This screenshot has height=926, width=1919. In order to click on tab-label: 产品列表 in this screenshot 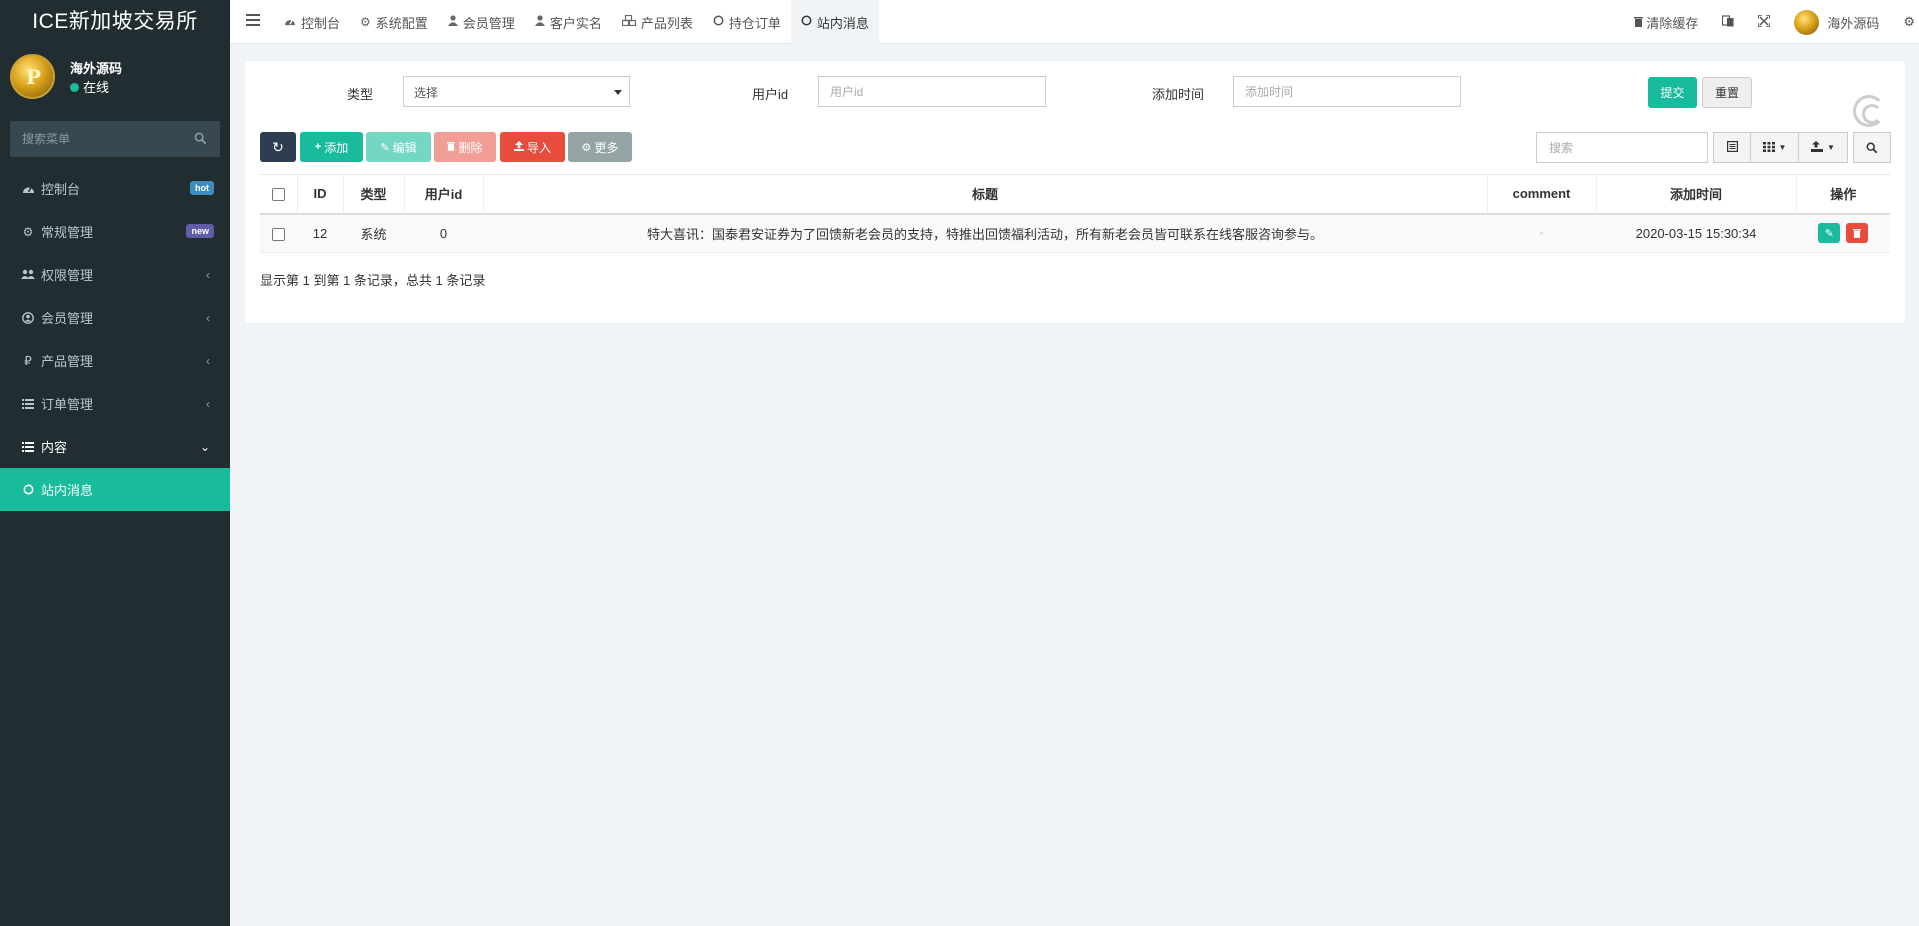, I will do `click(666, 23)`.